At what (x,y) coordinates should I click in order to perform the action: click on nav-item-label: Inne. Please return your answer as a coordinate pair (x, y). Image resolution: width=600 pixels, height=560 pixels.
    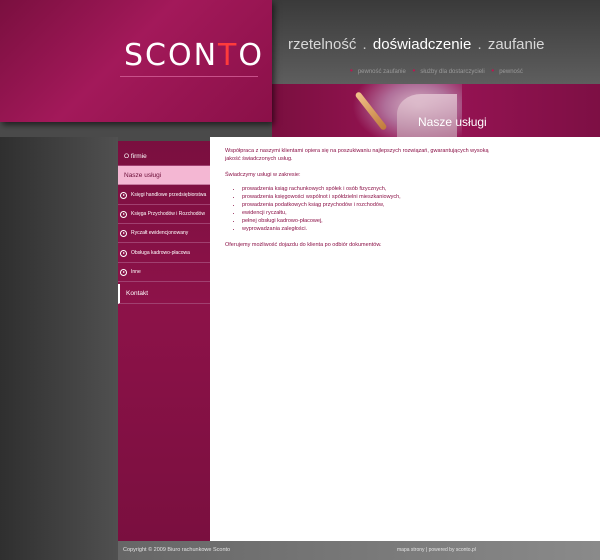
    Looking at the image, I should click on (136, 272).